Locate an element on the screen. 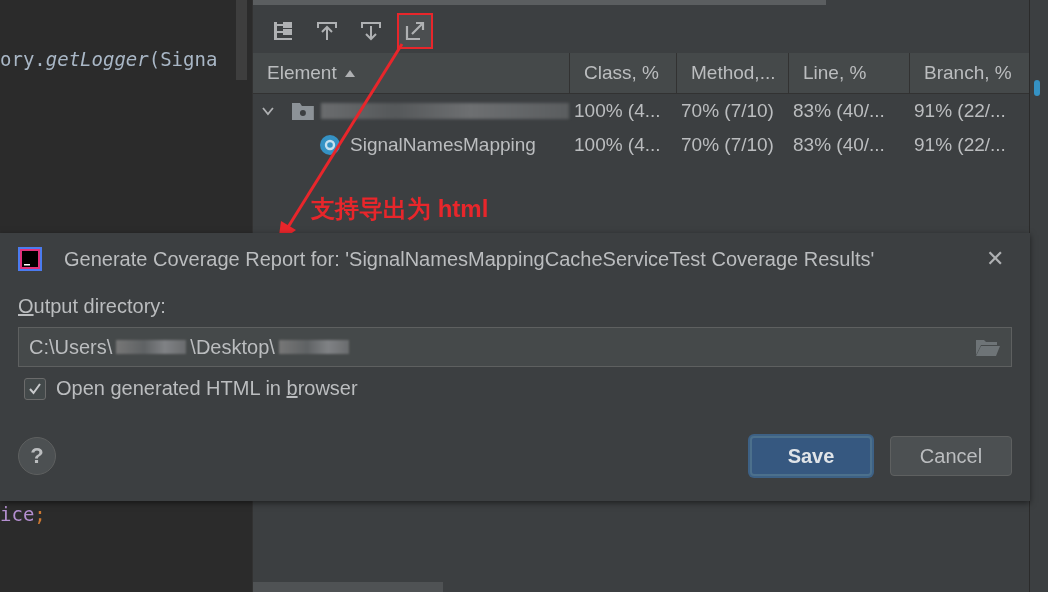  code-line: ory.getLogger(Signa is located at coordinates (109, 59).